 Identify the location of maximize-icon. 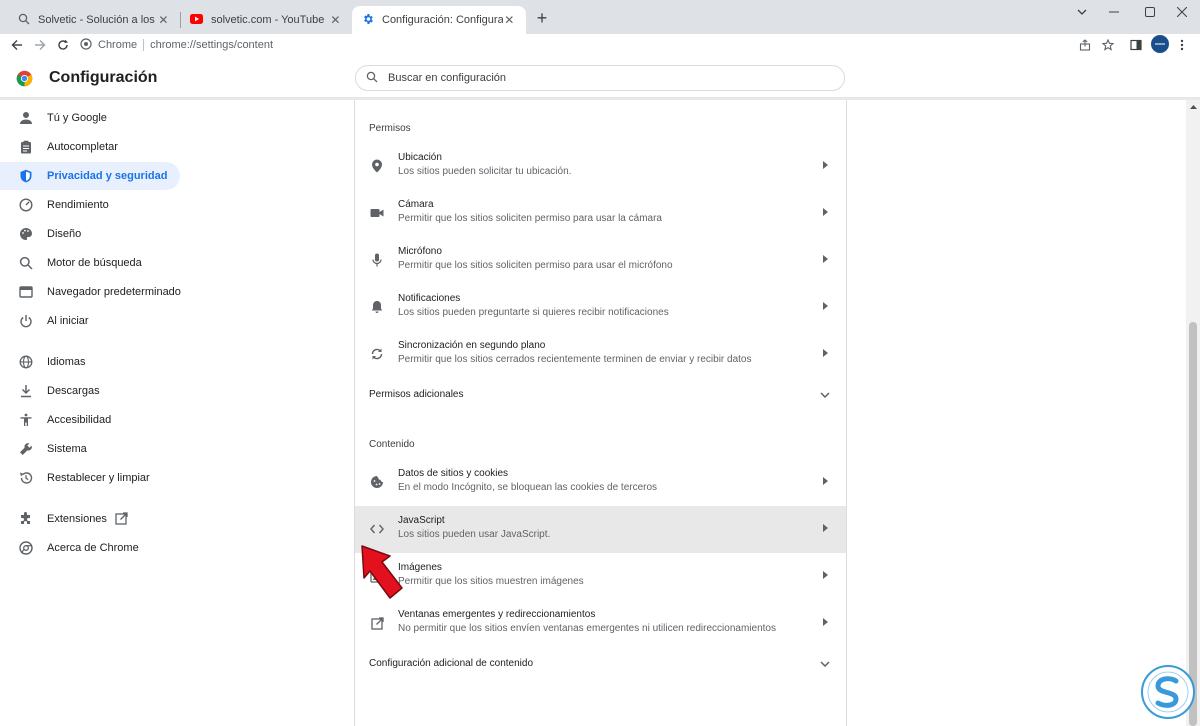
(1150, 12).